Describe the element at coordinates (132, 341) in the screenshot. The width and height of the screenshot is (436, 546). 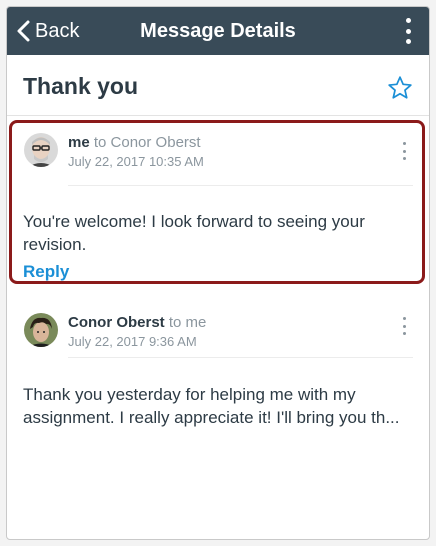
I see `message-date: July 22, 2017 9:36 AM` at that location.